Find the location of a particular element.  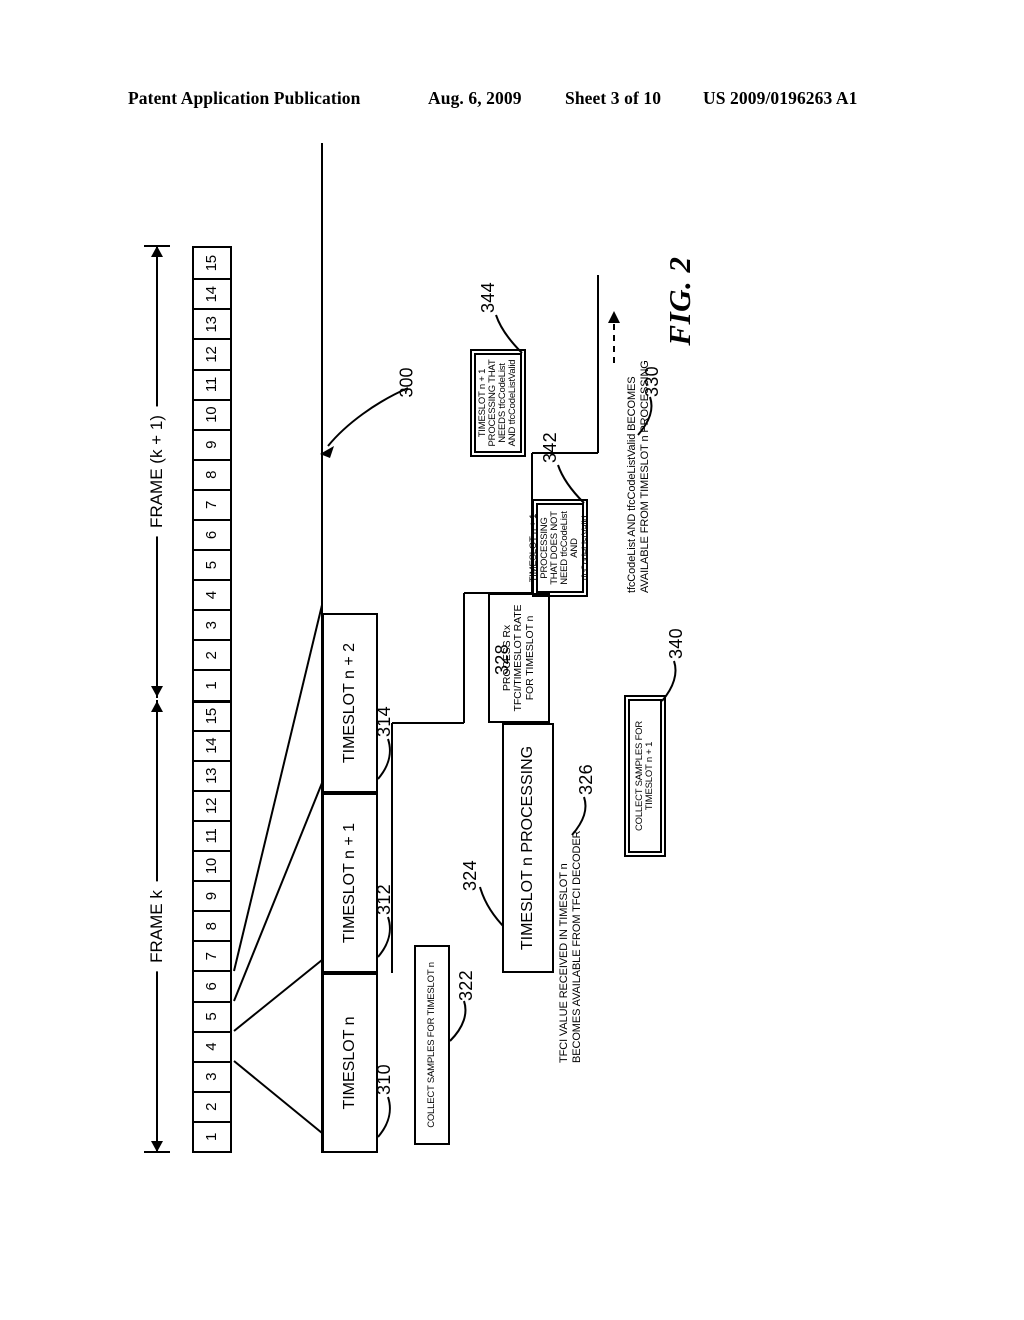

collect-samples-n-label: COLLECT SAMPLES FOR TIMESLOT n is located at coordinates (431, 1045).